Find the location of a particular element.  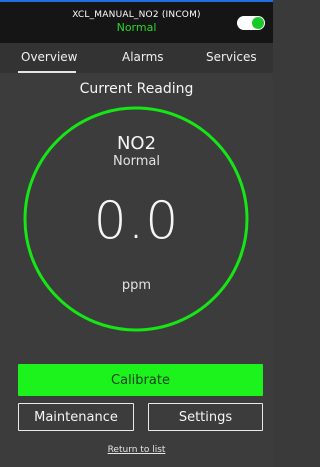

tab-bar: Overview Alarms Services is located at coordinates (136, 58).